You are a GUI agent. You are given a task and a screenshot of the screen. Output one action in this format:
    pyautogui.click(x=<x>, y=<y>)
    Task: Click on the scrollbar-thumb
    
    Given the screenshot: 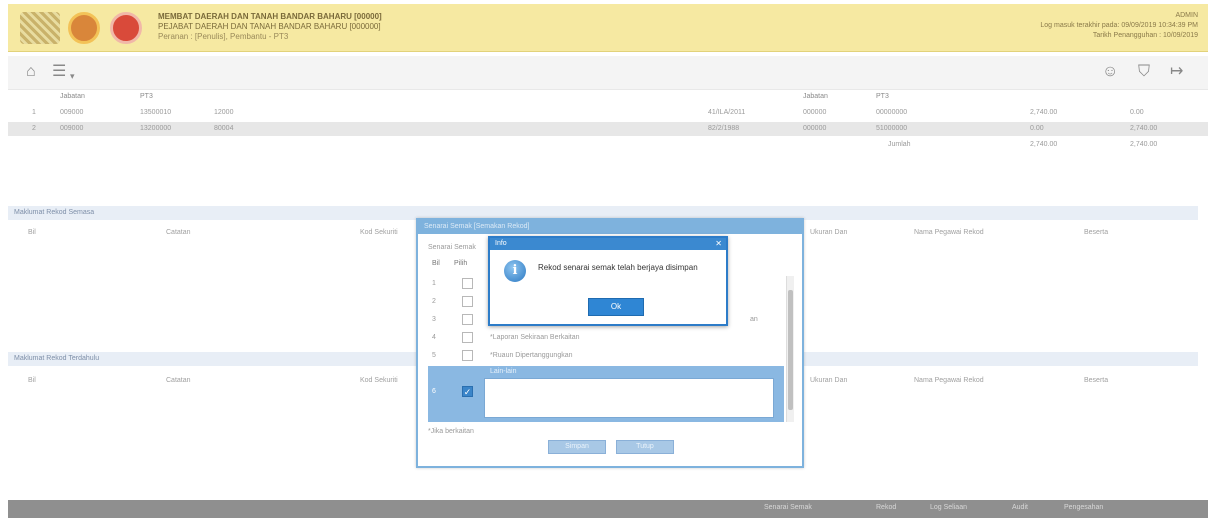 What is the action you would take?
    pyautogui.click(x=790, y=350)
    